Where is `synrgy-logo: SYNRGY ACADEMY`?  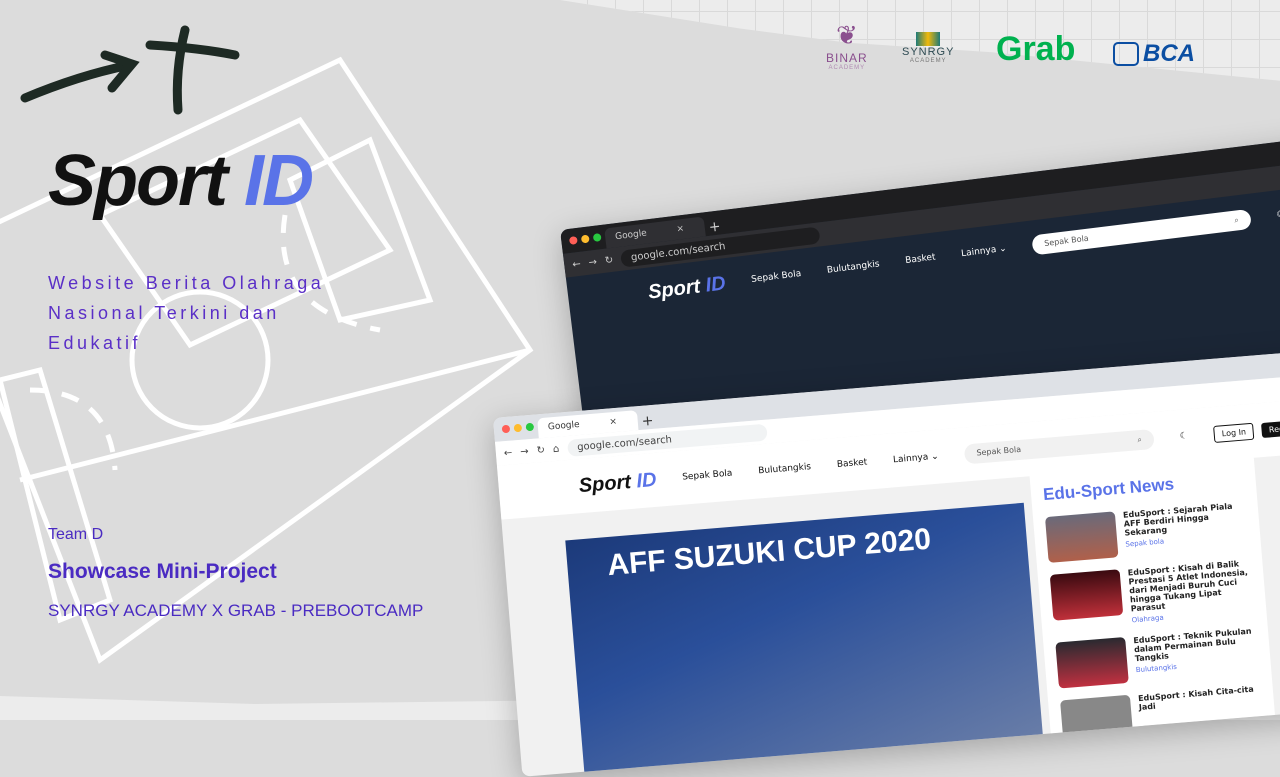 synrgy-logo: SYNRGY ACADEMY is located at coordinates (928, 48).